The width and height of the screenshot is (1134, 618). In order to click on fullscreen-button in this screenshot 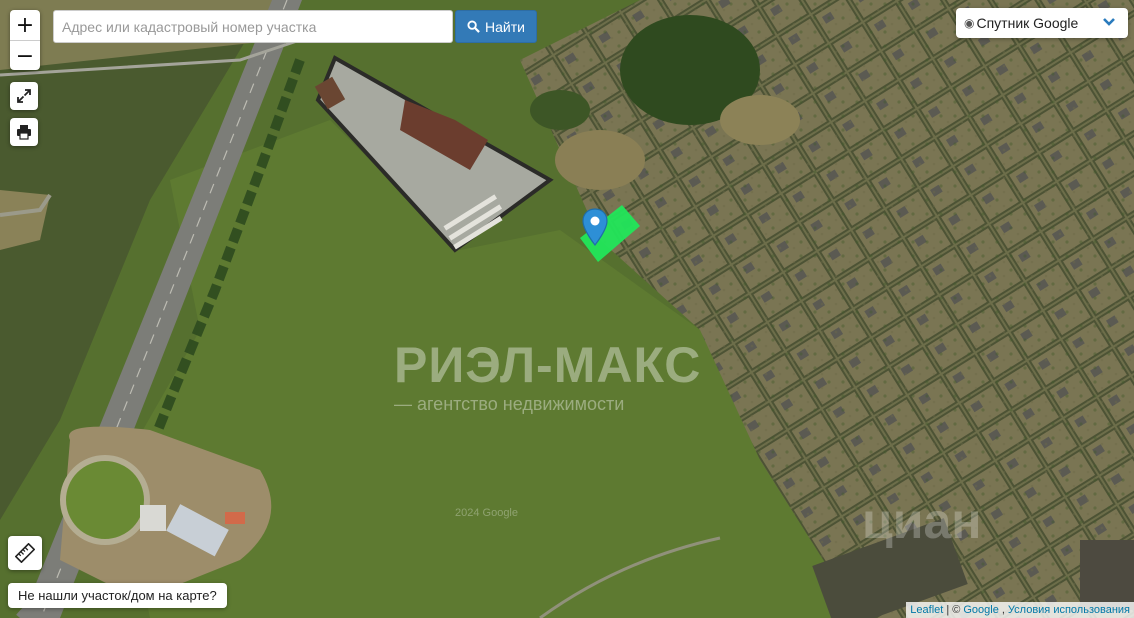, I will do `click(24, 96)`.